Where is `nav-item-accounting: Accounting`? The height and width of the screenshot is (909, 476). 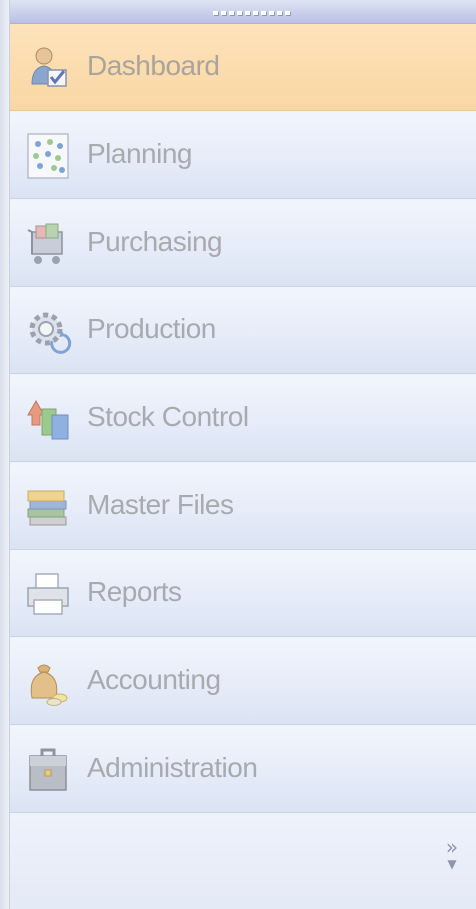 nav-item-accounting: Accounting is located at coordinates (243, 681).